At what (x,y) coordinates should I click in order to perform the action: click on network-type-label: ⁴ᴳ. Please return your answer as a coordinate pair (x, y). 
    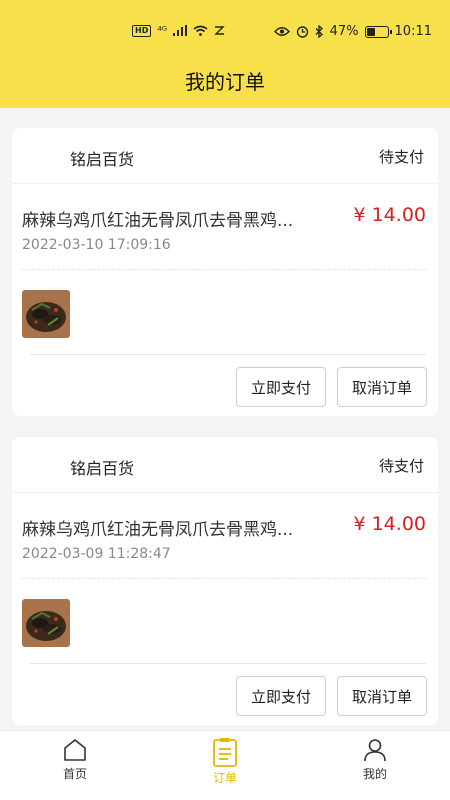
    Looking at the image, I should click on (162, 30).